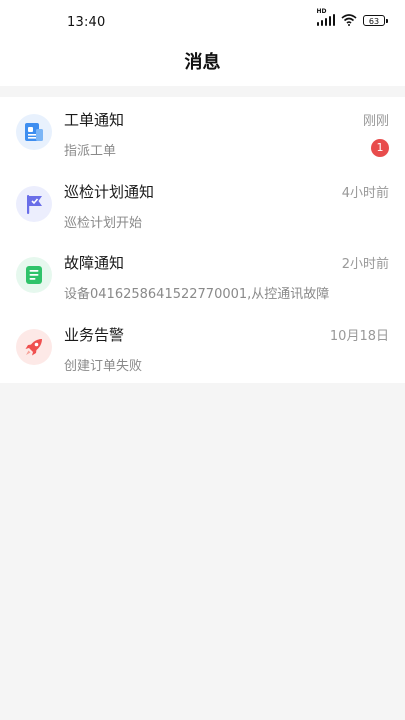 The height and width of the screenshot is (720, 405). What do you see at coordinates (197, 294) in the screenshot?
I see `message-subtitle: 设备0416258641522770001,从控通讯故障` at bounding box center [197, 294].